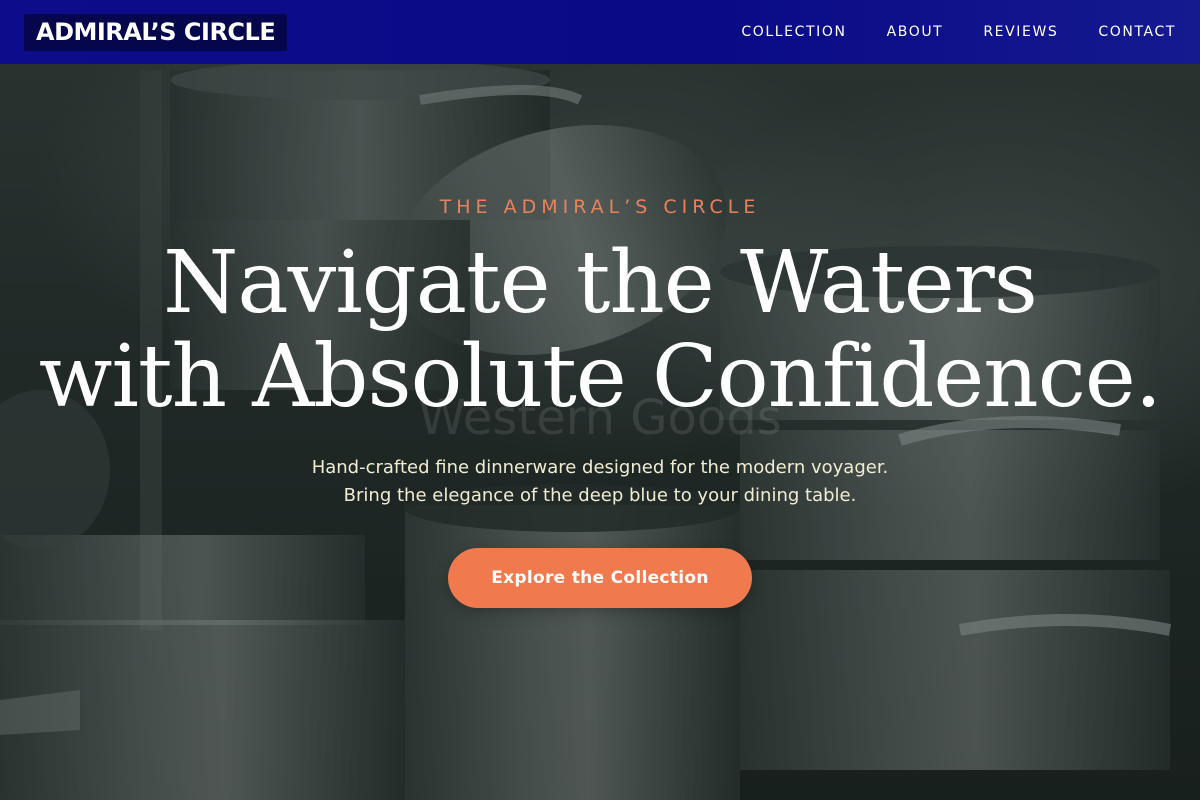 The height and width of the screenshot is (800, 1200). Describe the element at coordinates (600, 283) in the screenshot. I see `hero-headline-line1: Navigate the Waters` at that location.